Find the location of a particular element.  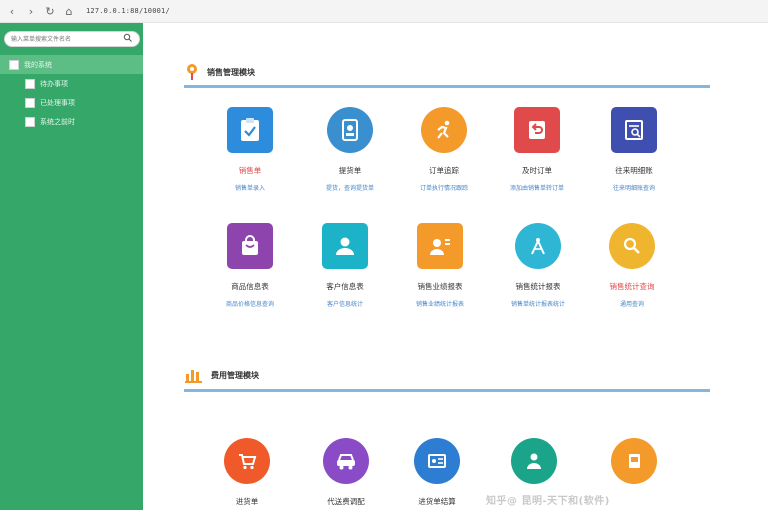

tile-title: 客户信息表 is located at coordinates (345, 286).